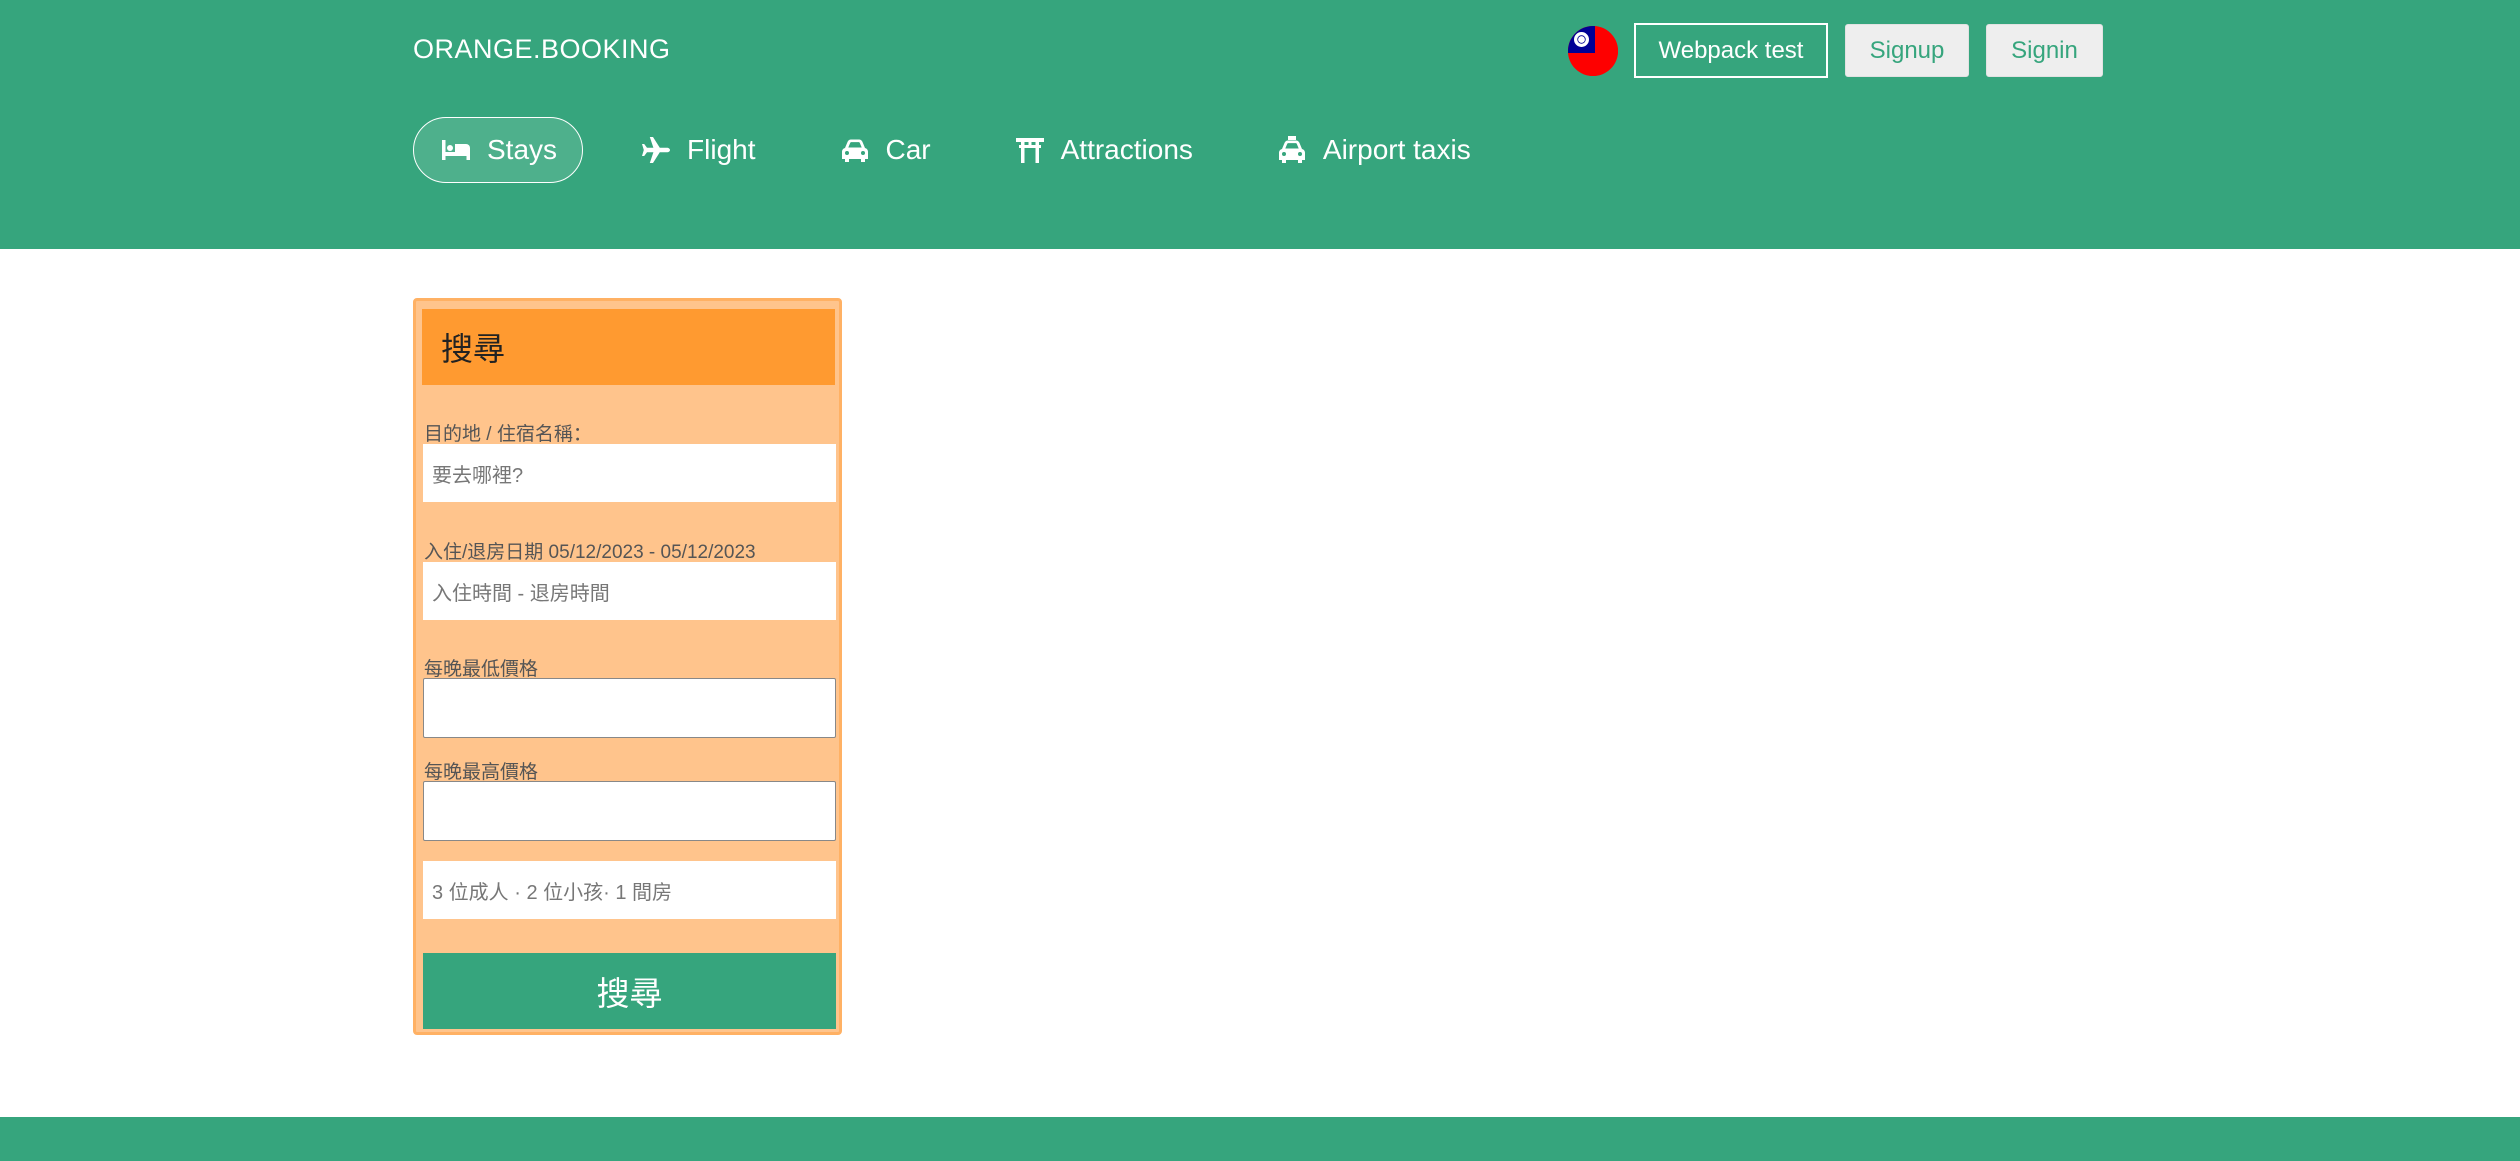 Image resolution: width=2520 pixels, height=1161 pixels. I want to click on taiwan-flag-icon, so click(1593, 51).